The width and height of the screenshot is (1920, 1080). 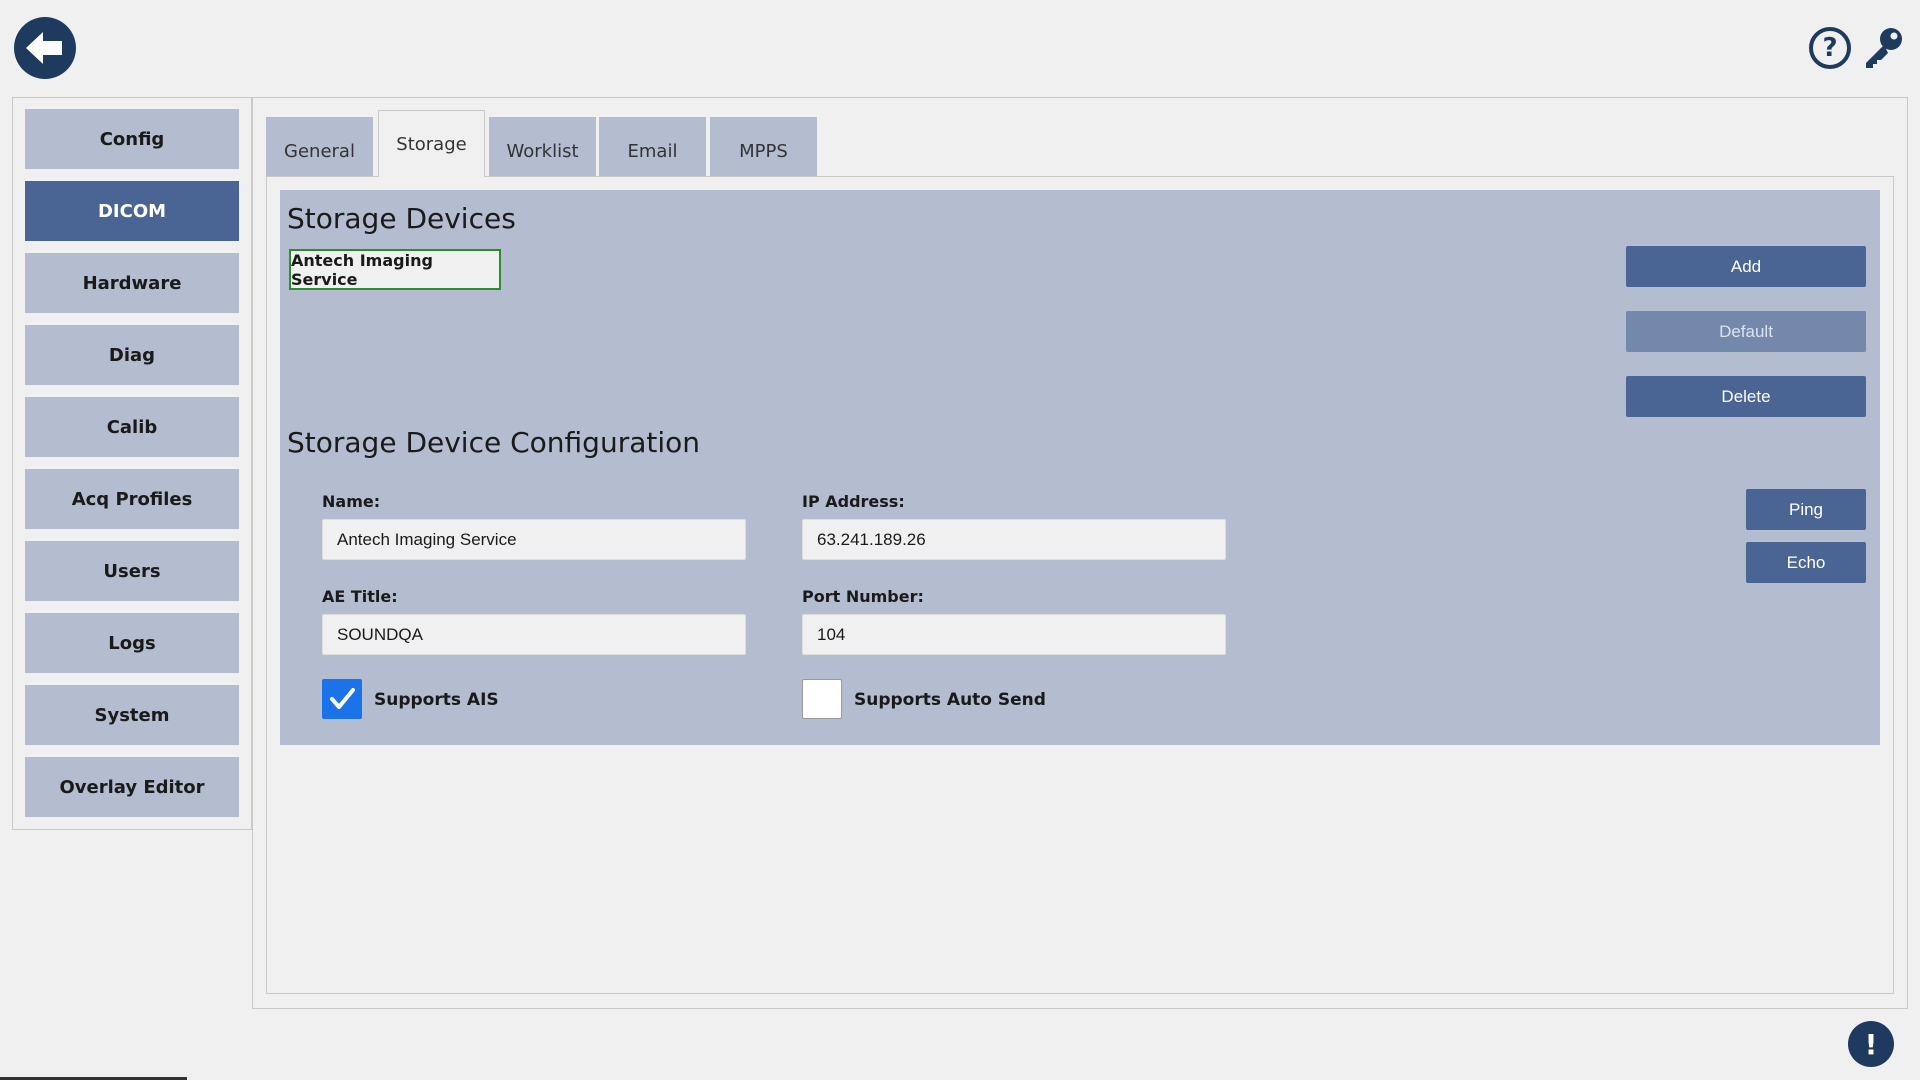 I want to click on sidebar-item-label: System, so click(x=132, y=715).